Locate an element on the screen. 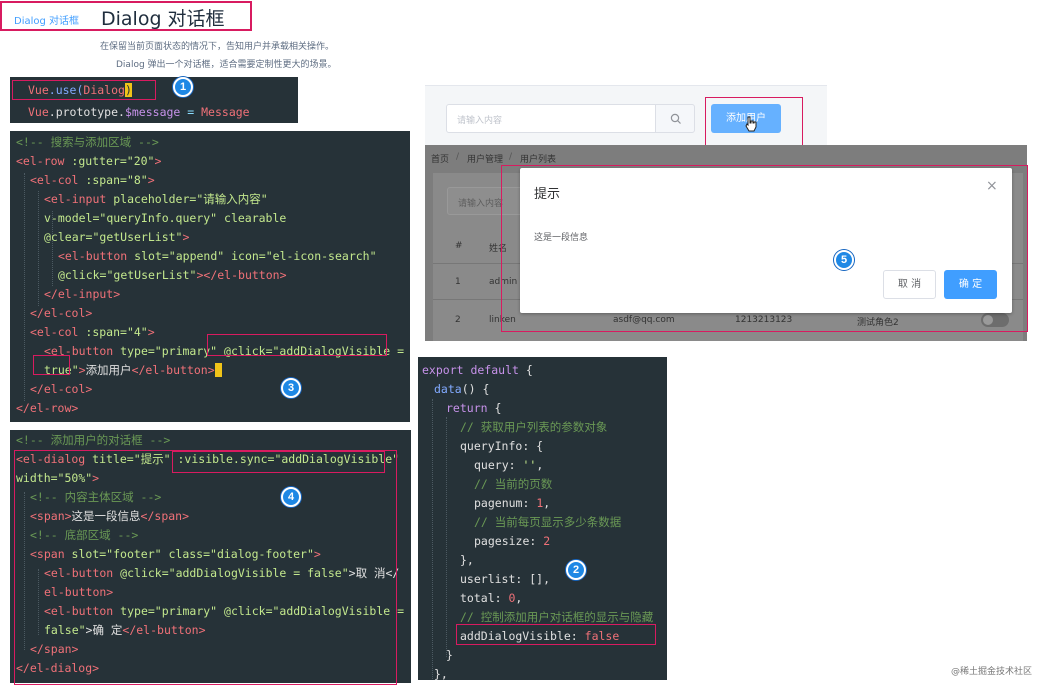 The width and height of the screenshot is (1038, 688). table-header-index: # is located at coordinates (459, 246).